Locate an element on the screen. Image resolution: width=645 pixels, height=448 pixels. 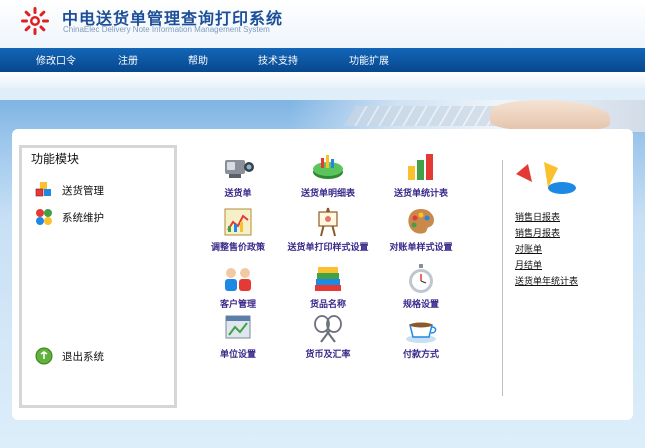
grid-item-delivery-stats: 送货单统计表 is located at coordinates (421, 177).